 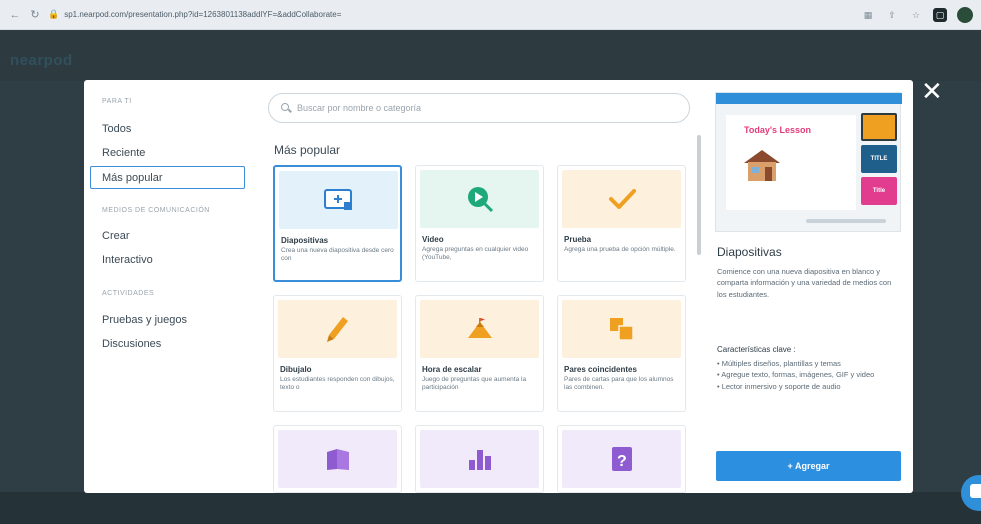 I want to click on lock-icon: 🔒, so click(x=54, y=14).